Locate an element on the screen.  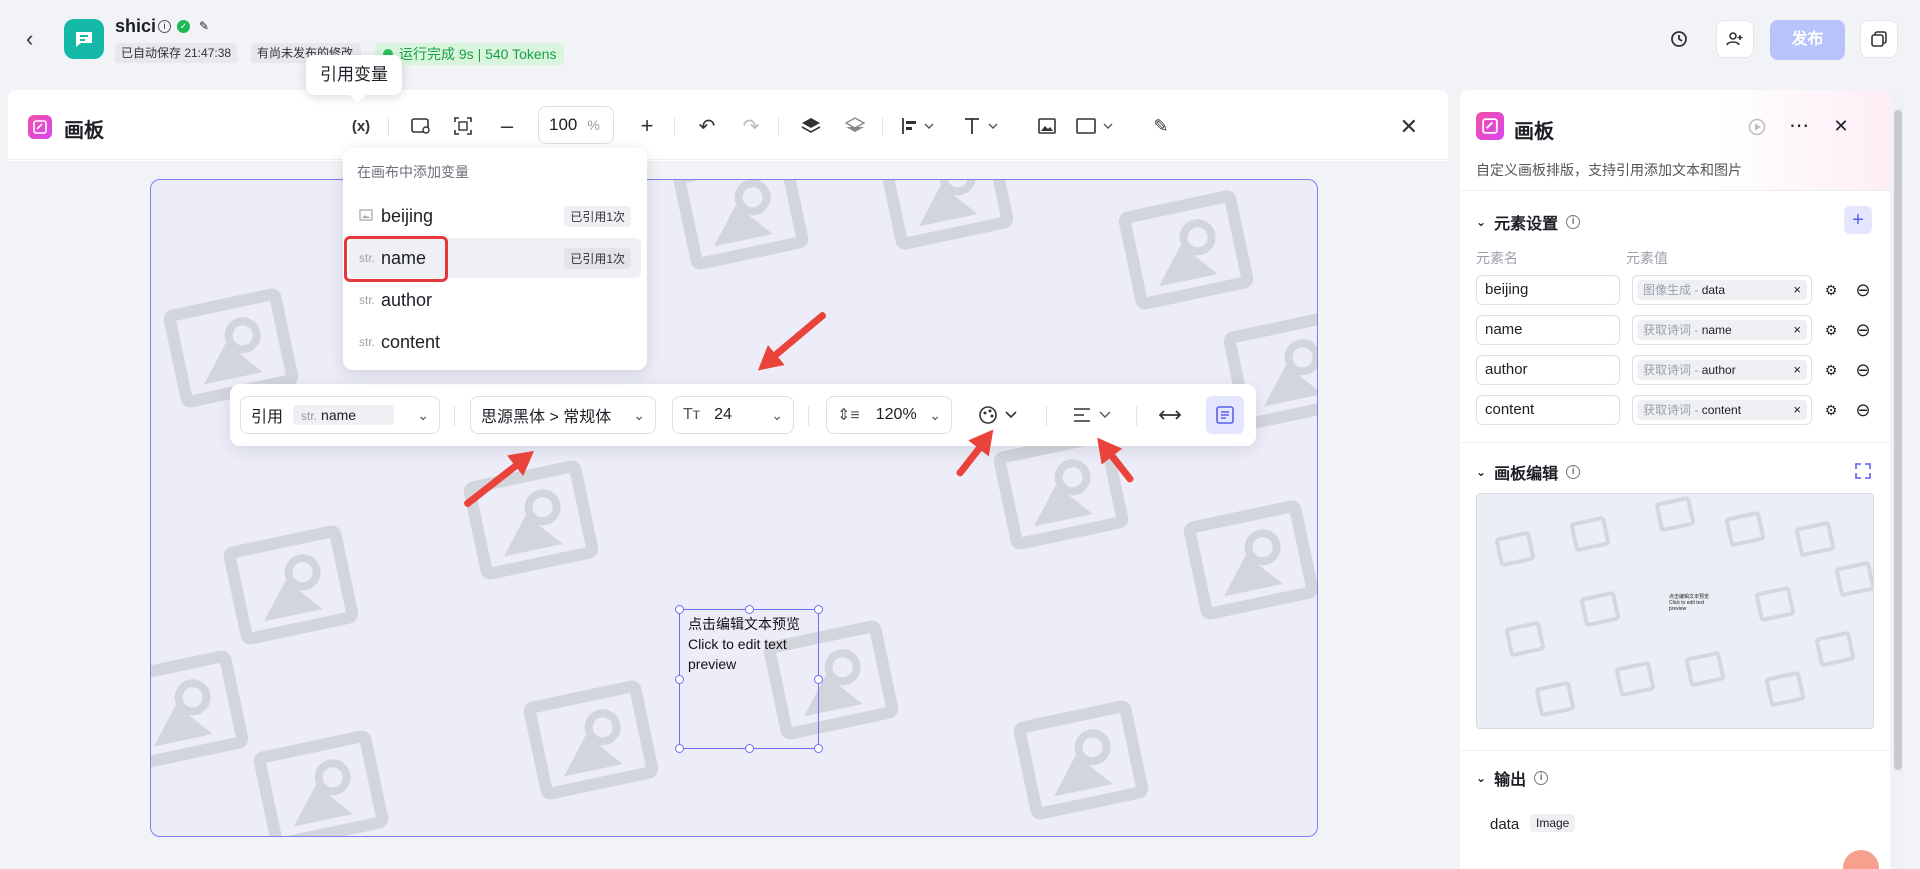
element-name-input: content is located at coordinates (1548, 410).